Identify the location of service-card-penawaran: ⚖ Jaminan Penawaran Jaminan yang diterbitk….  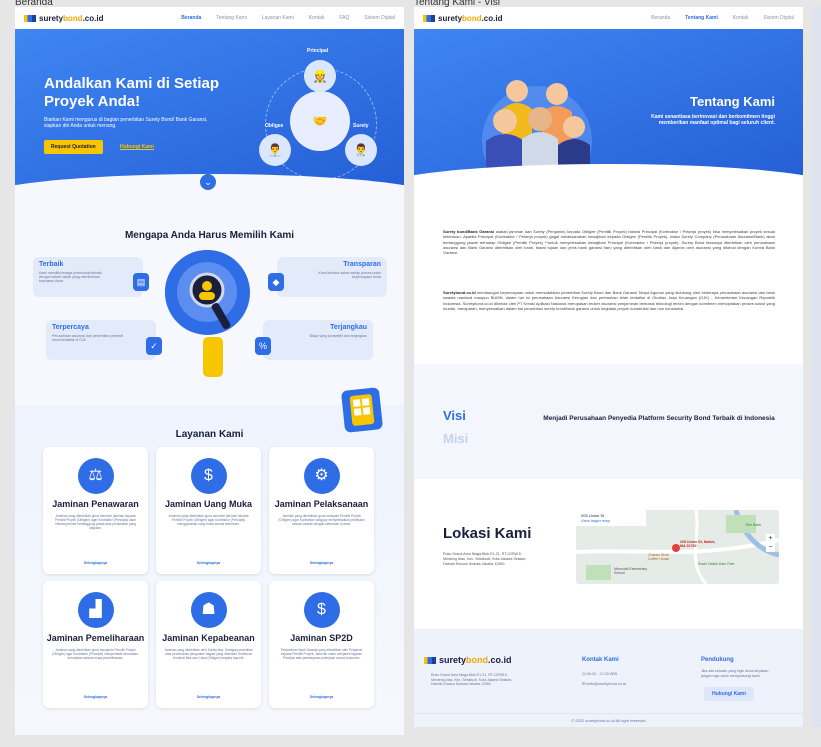
(95, 510).